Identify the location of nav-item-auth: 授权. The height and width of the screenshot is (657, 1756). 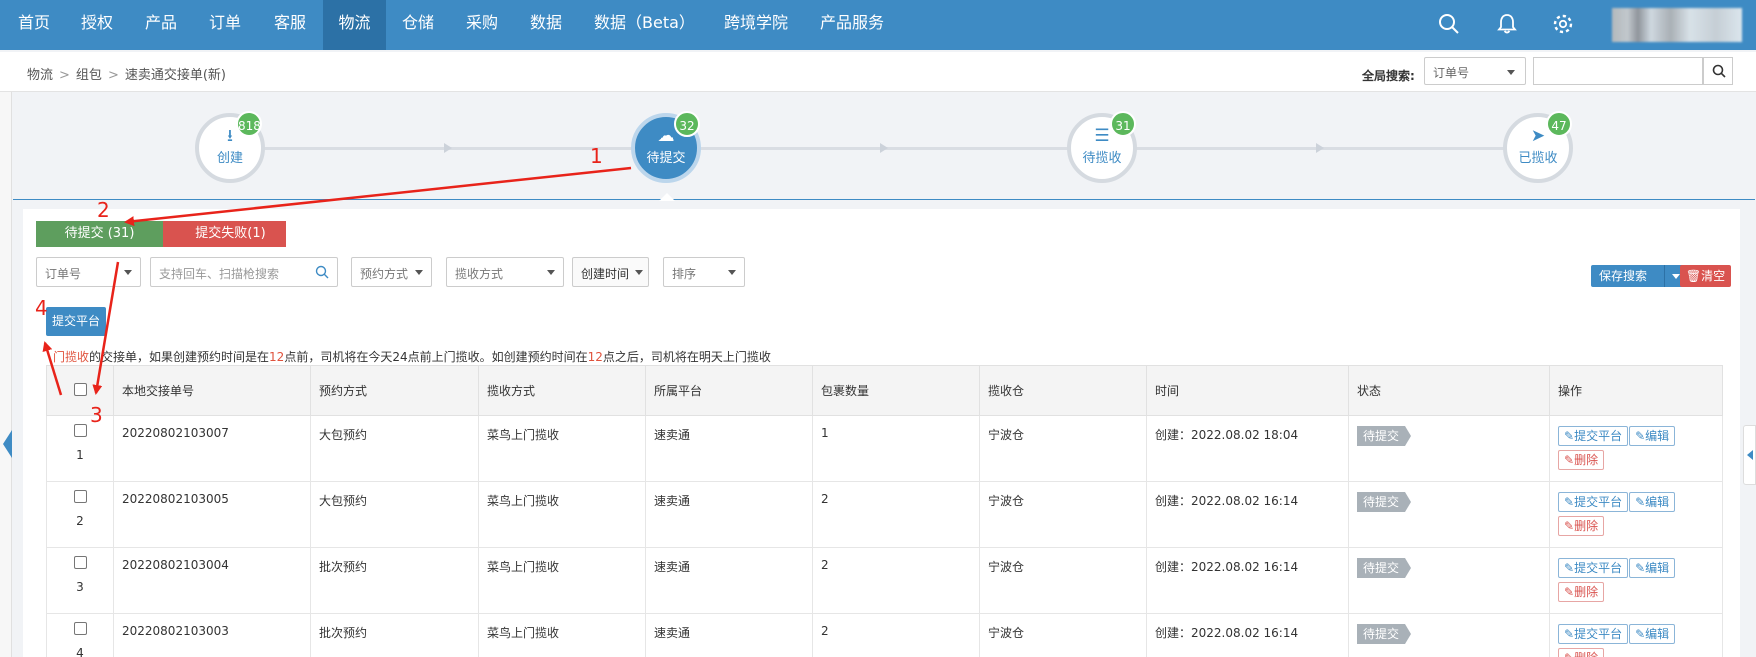
(101, 25).